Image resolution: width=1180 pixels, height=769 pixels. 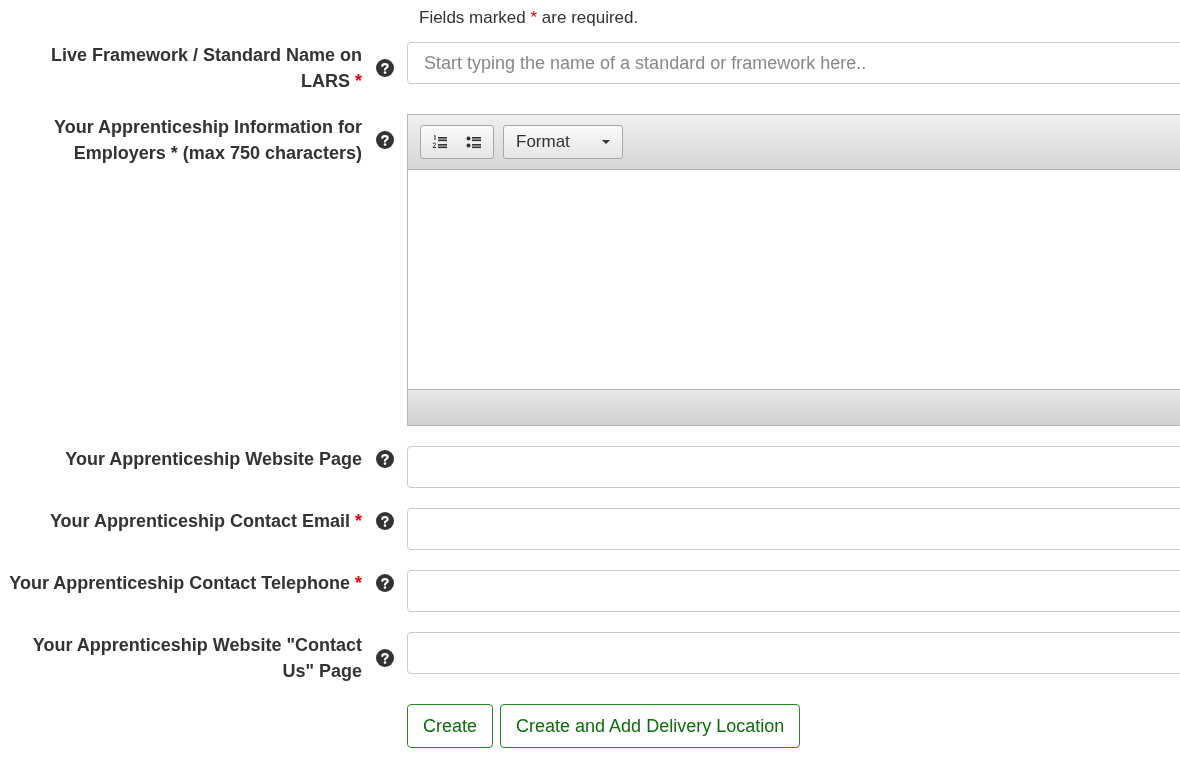 I want to click on required-note: Fields marked * are required., so click(x=529, y=18).